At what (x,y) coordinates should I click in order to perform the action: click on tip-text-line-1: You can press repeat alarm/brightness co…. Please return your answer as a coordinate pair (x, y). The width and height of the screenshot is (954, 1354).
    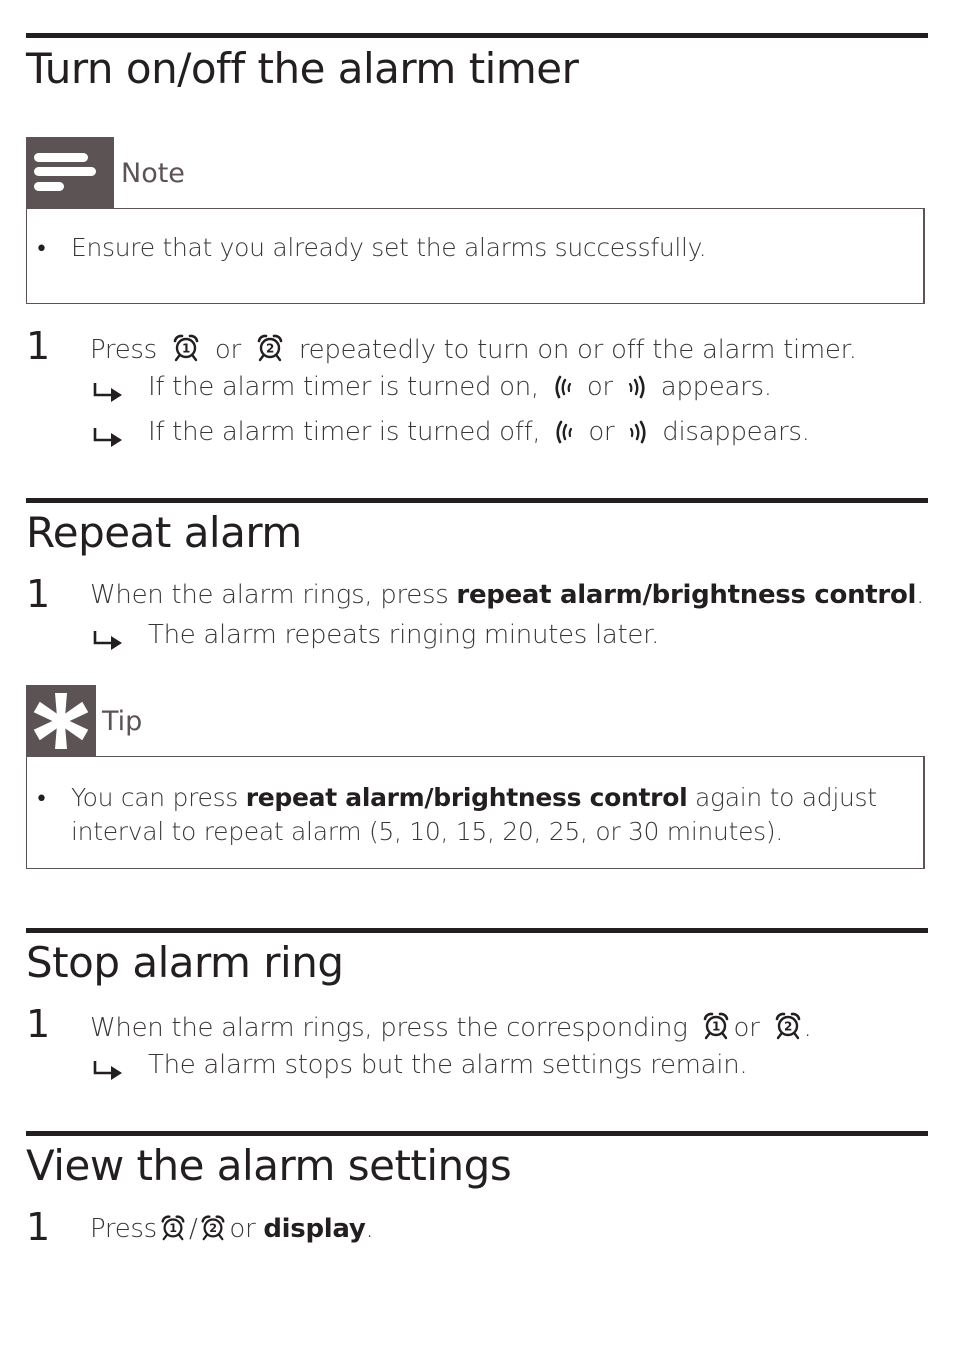
    Looking at the image, I should click on (474, 797).